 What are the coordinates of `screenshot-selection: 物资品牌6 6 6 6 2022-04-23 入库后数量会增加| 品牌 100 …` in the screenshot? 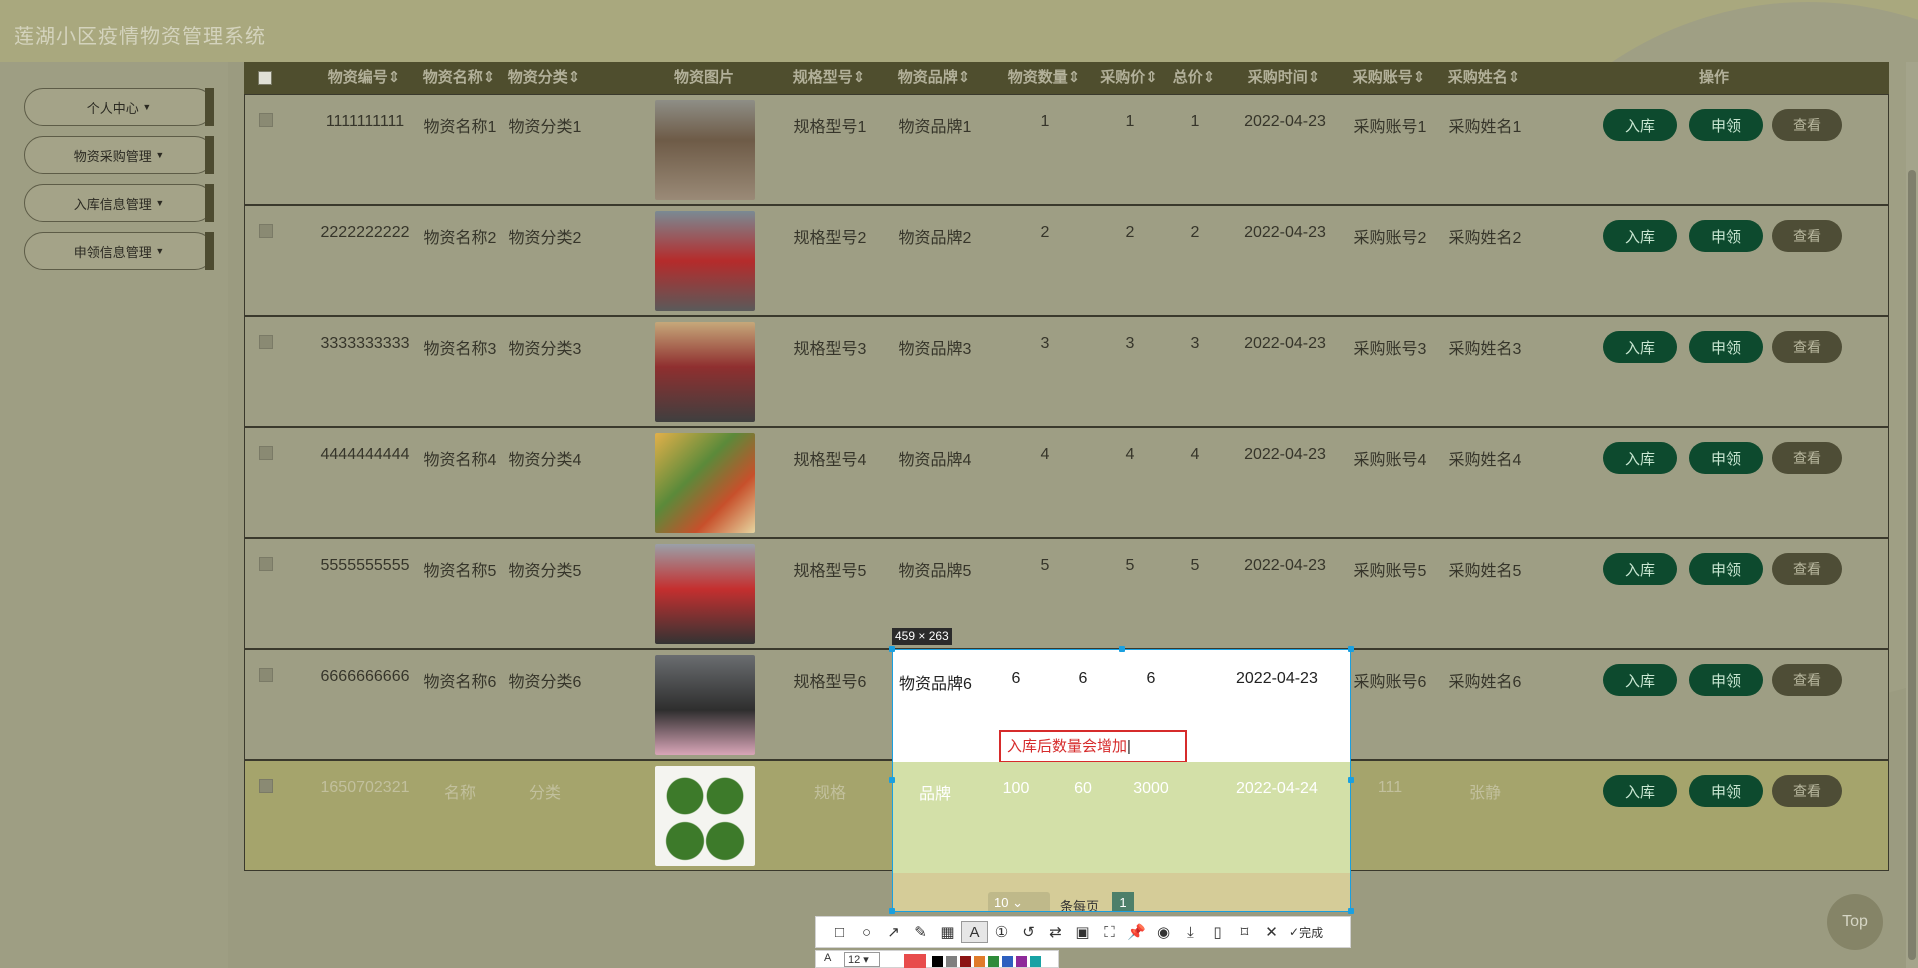 It's located at (1121, 780).